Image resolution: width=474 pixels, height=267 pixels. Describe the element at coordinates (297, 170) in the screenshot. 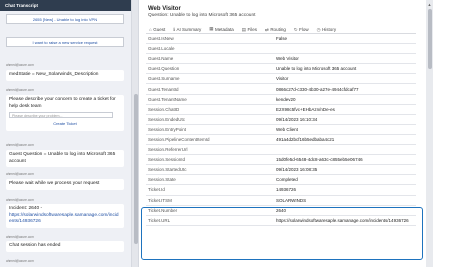

I see `field-value: 09/14/2023 16:08:35` at that location.